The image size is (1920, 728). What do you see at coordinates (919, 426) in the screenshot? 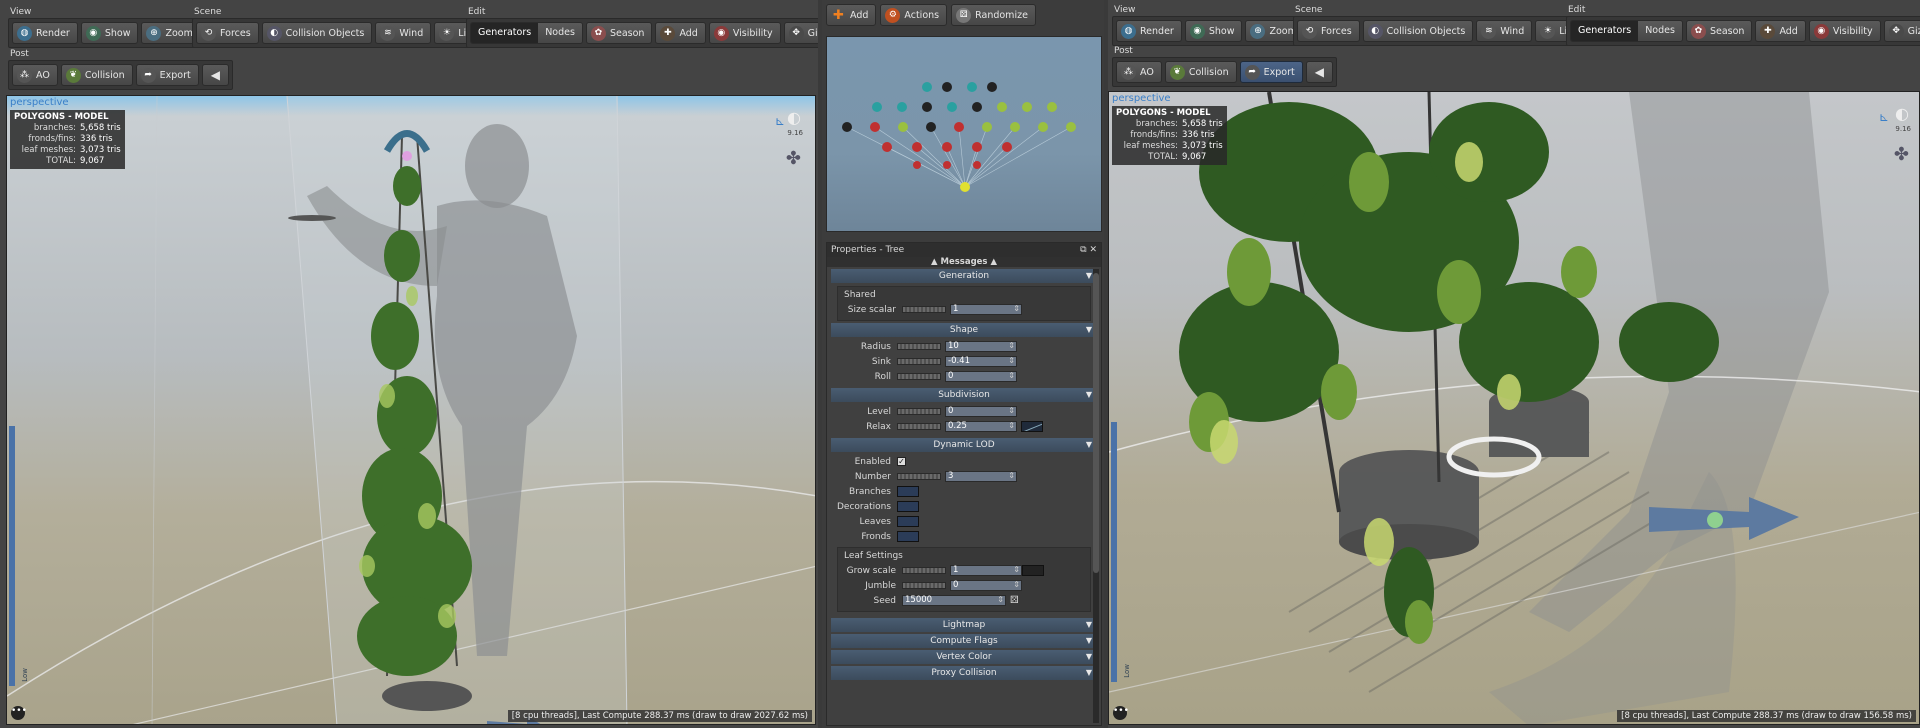
I see `relax-slider` at bounding box center [919, 426].